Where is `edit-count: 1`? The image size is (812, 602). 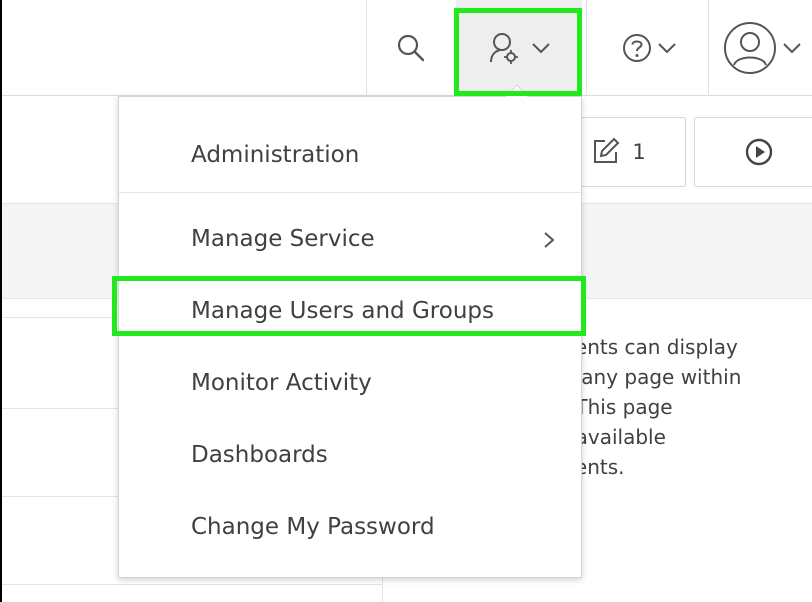 edit-count: 1 is located at coordinates (639, 152).